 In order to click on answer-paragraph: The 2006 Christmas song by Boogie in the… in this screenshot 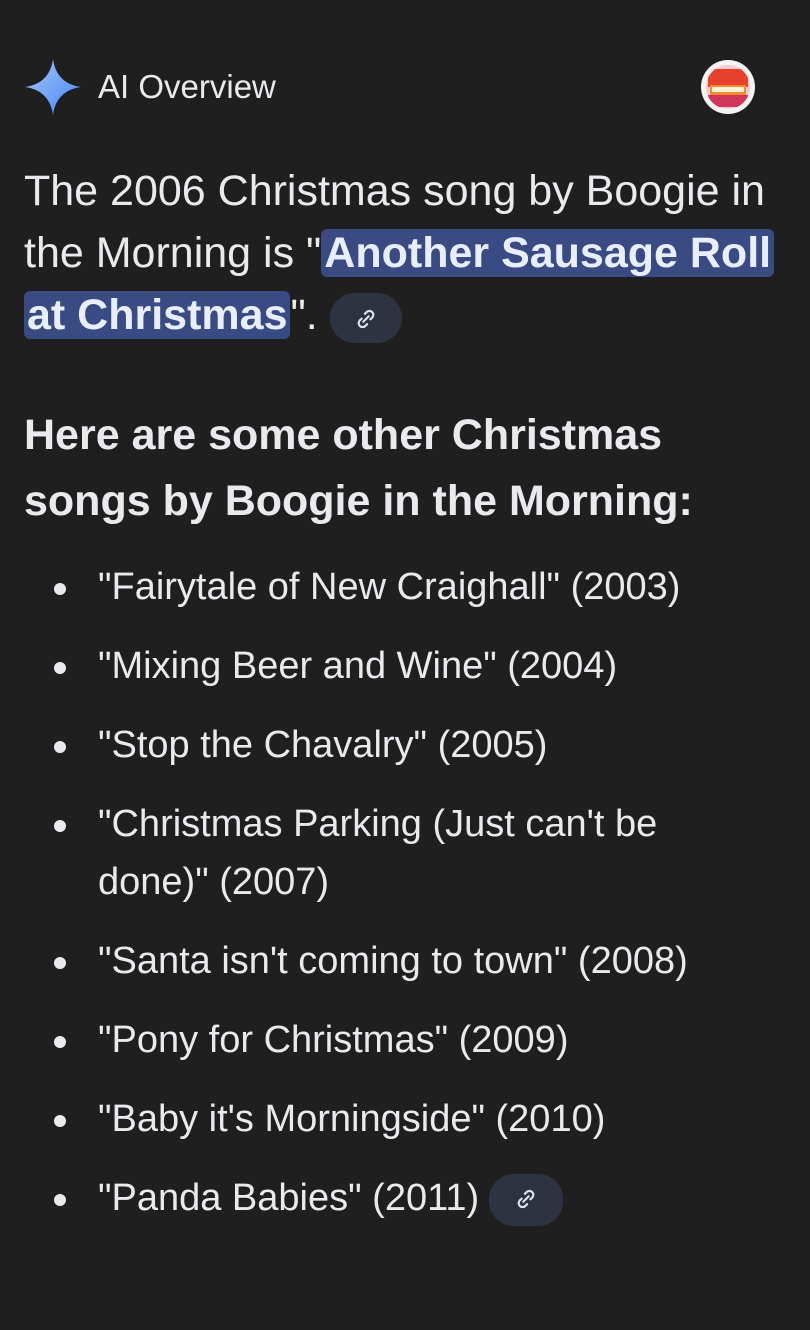, I will do `click(417, 253)`.